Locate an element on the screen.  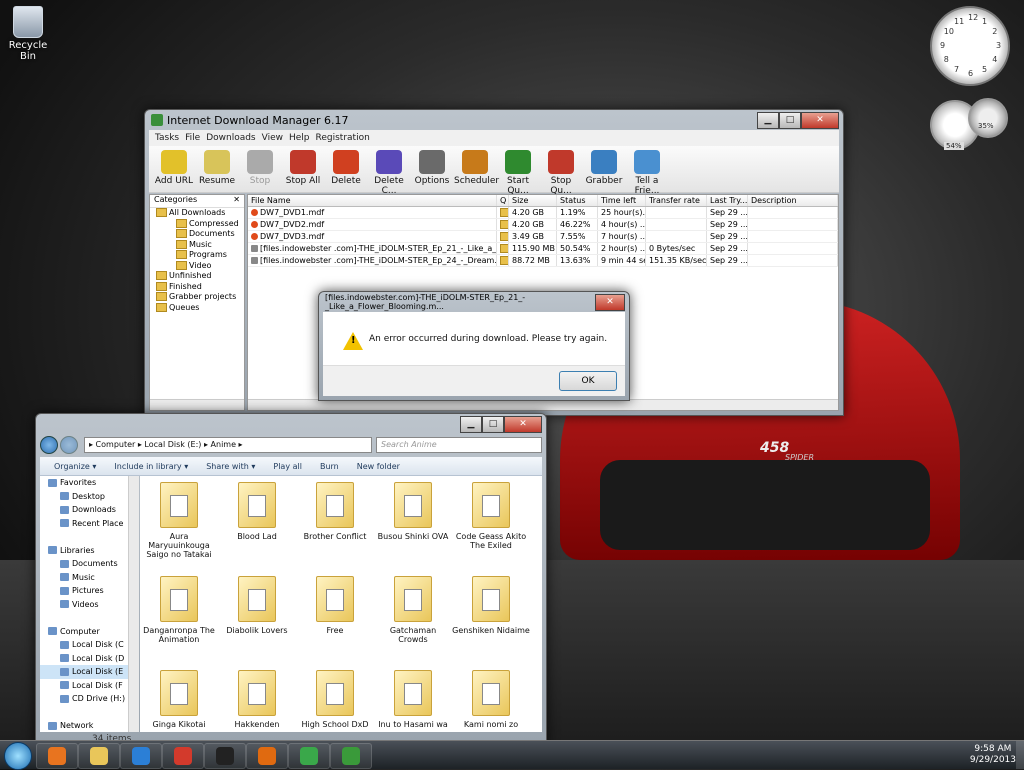
clock-gadget: 12 1 2 3 4 5 6 7 8 9 10 11 is located at coordinates (970, 46).